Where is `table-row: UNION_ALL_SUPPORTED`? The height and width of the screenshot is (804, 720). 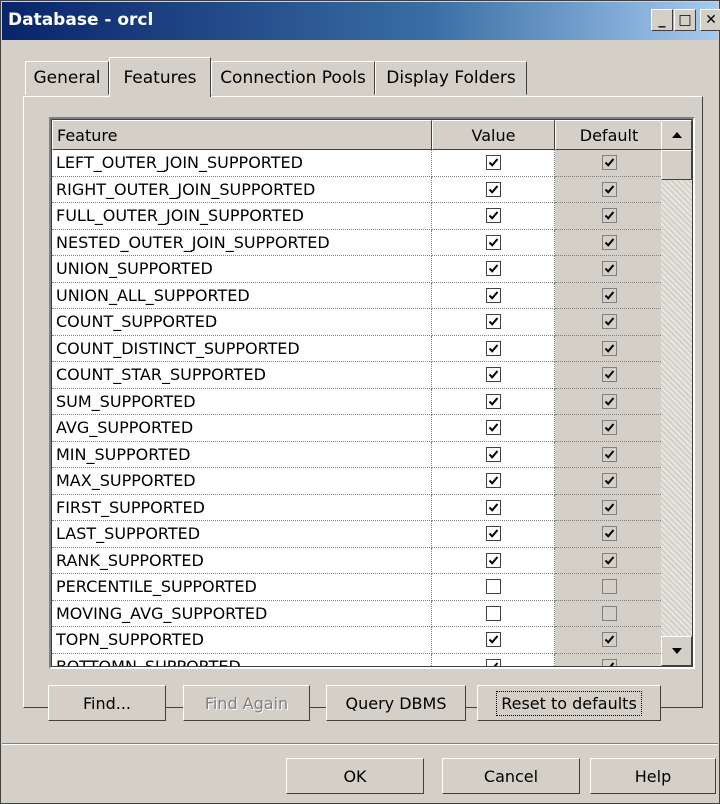 table-row: UNION_ALL_SUPPORTED is located at coordinates (357, 295).